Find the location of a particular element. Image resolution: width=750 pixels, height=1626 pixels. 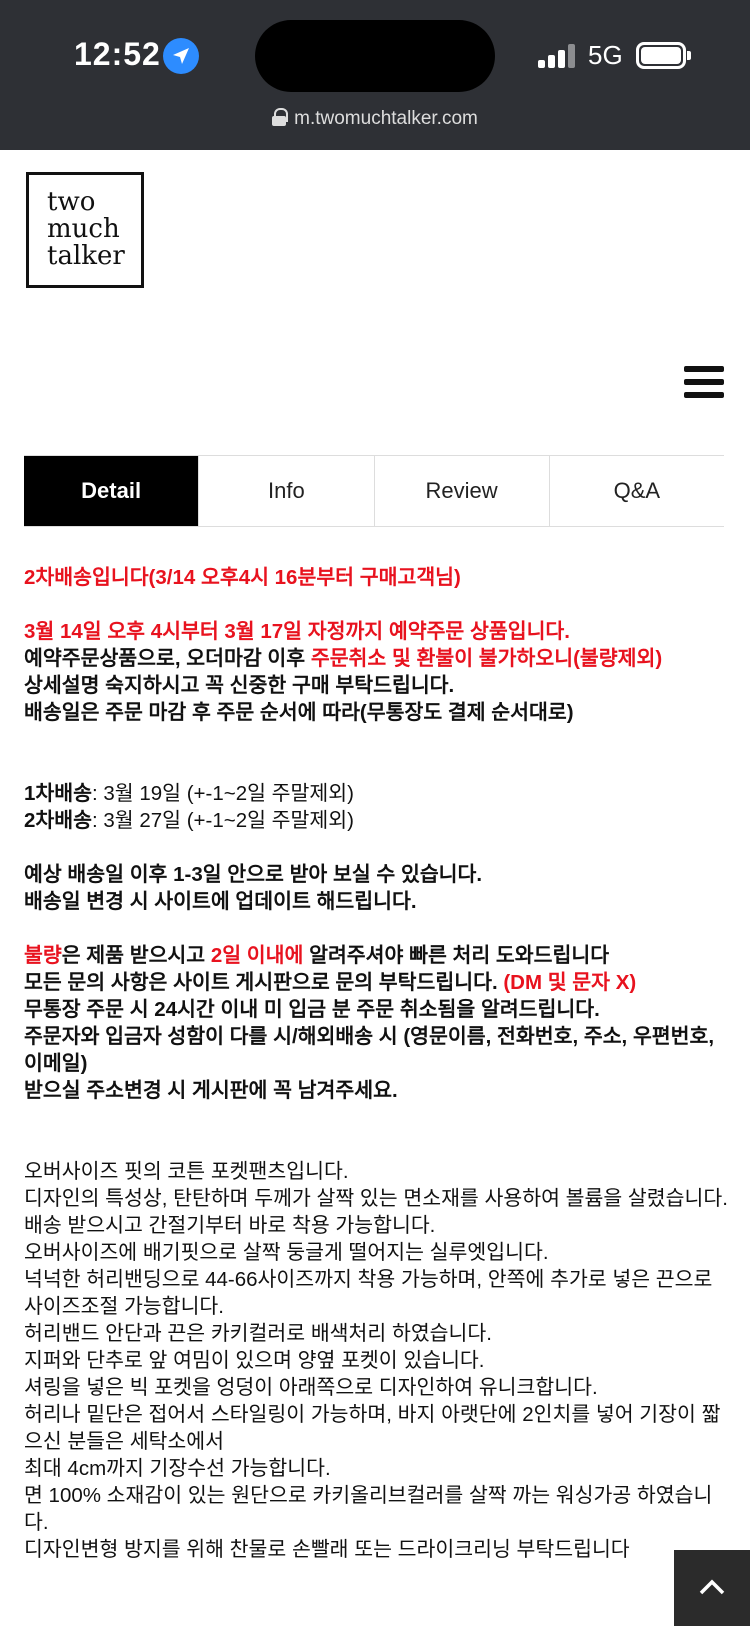

cellular-signal-icon is located at coordinates (557, 56).